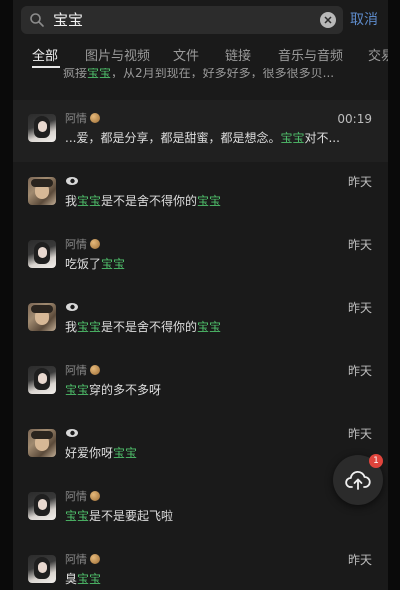  What do you see at coordinates (45, 57) in the screenshot?
I see `tab-all: 全部` at bounding box center [45, 57].